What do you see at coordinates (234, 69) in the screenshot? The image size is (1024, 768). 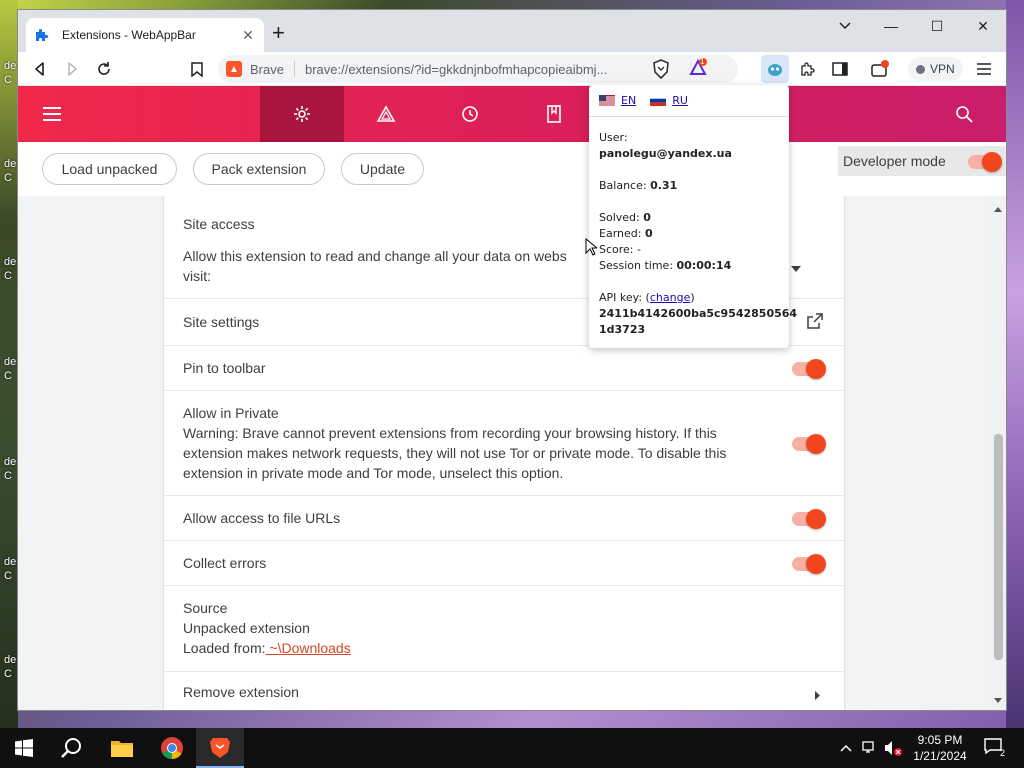 I see `brave-logo-icon: ▲` at bounding box center [234, 69].